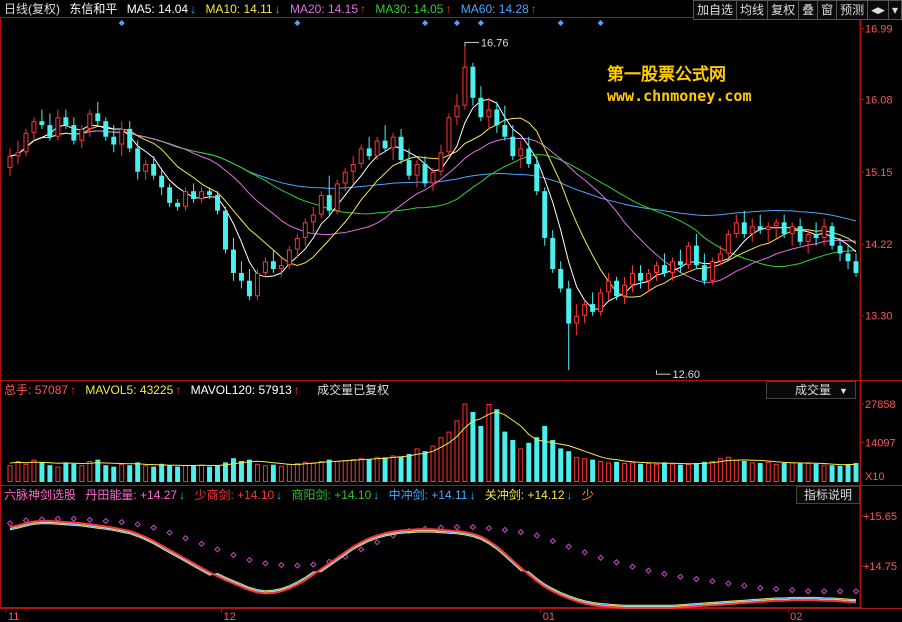 This screenshot has width=902, height=622. I want to click on shangyang-arrow: ↓, so click(376, 495).